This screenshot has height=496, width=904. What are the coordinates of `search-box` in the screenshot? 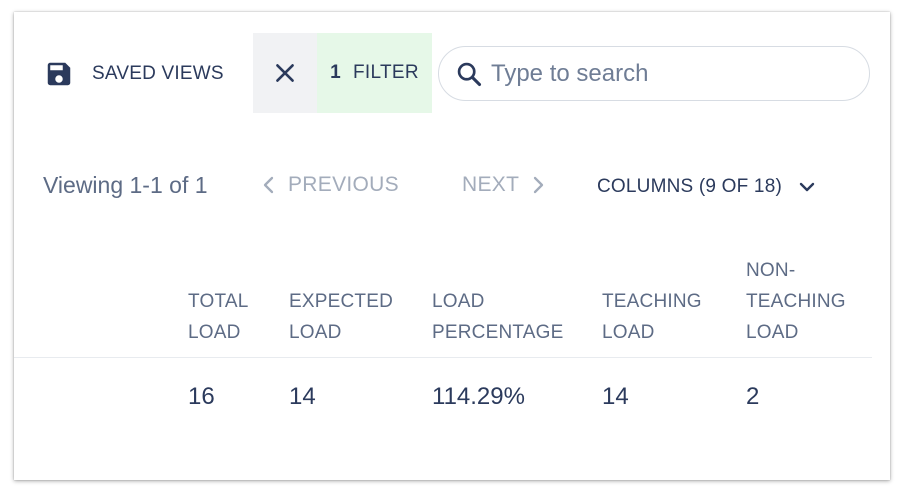 It's located at (654, 73).